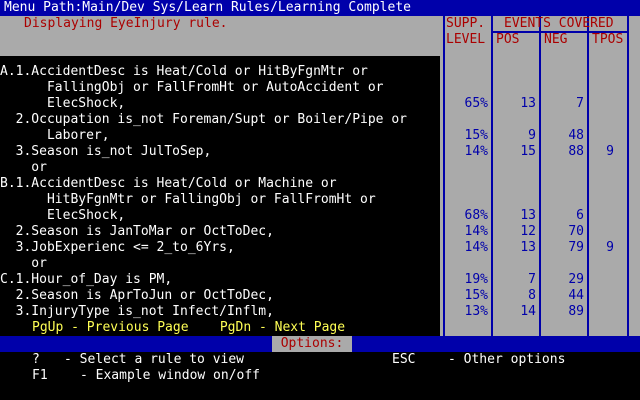 This screenshot has height=400, width=640. I want to click on neg-divider, so click(588, 176).